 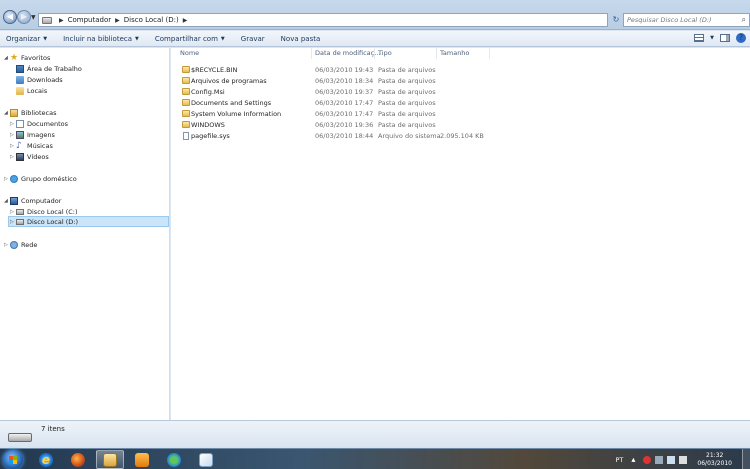 I want to click on downloads-icon, so click(x=20, y=79).